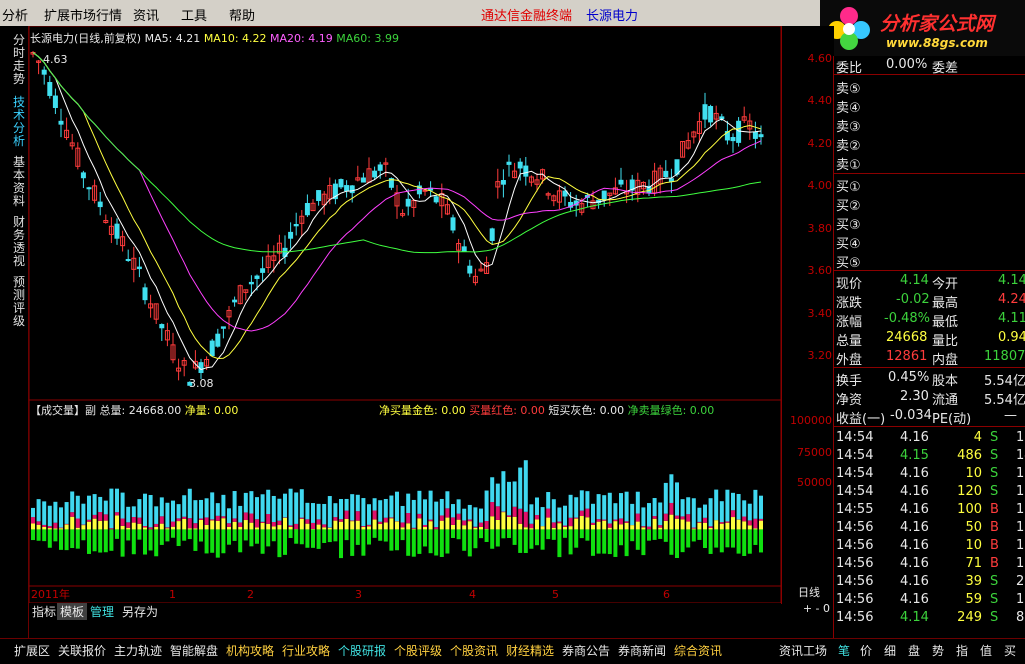  Describe the element at coordinates (866, 650) in the screenshot. I see `tab-price: 价` at that location.